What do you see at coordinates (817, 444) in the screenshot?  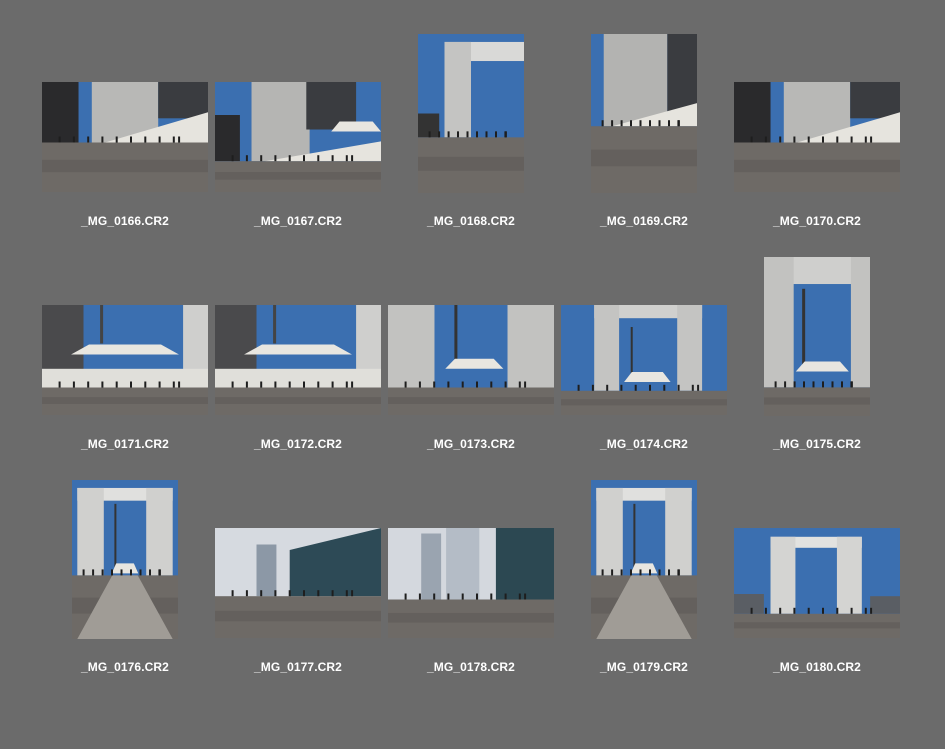 I see `photo-filename: _MG_0175.CR2` at bounding box center [817, 444].